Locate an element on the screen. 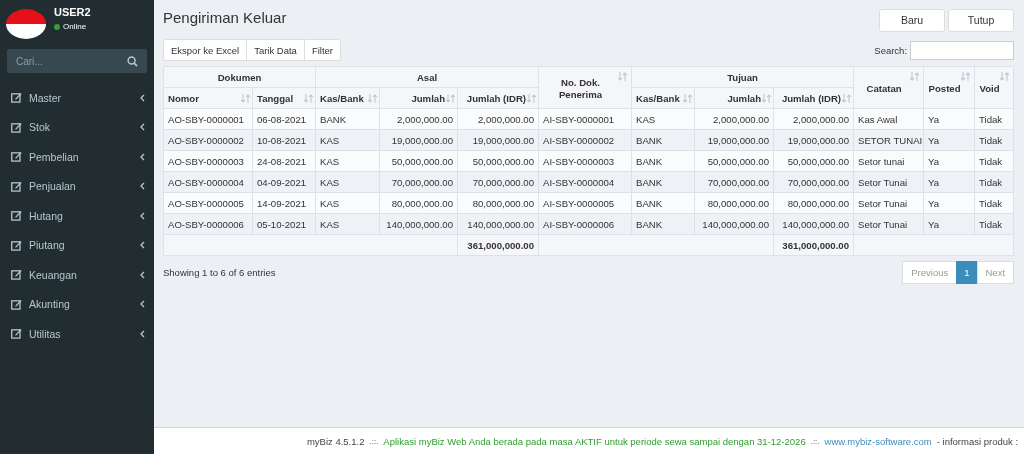  table-cell: AO-SBY-0000005 is located at coordinates (208, 203).